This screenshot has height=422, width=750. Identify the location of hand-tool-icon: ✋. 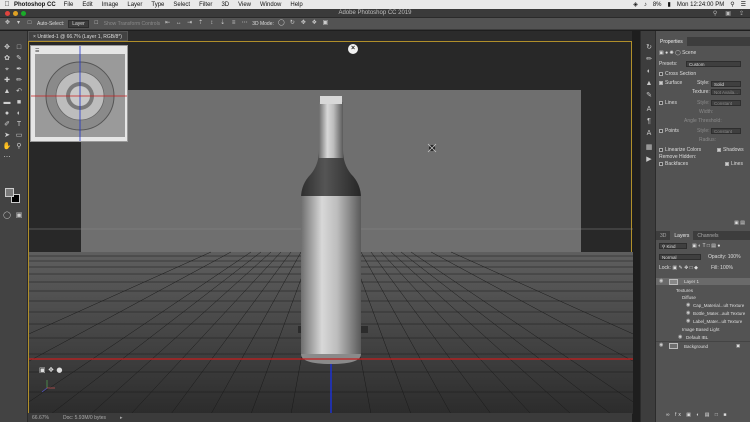
(7, 146).